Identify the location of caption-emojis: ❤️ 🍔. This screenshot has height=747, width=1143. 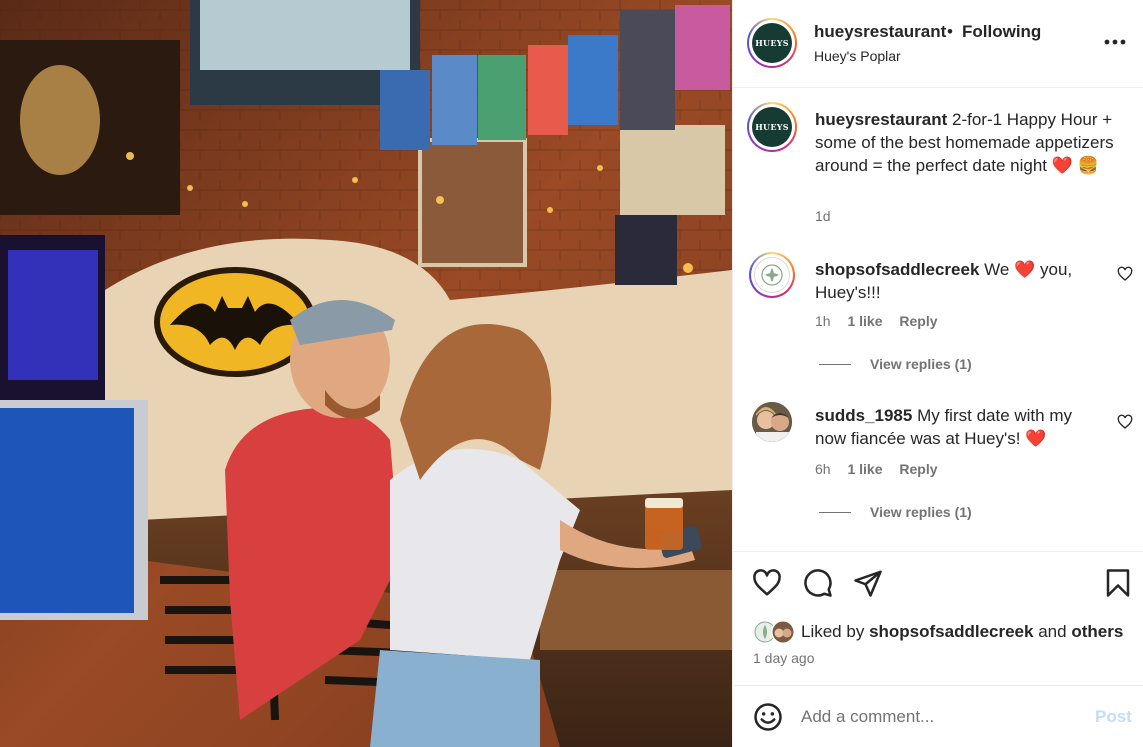
(1075, 165).